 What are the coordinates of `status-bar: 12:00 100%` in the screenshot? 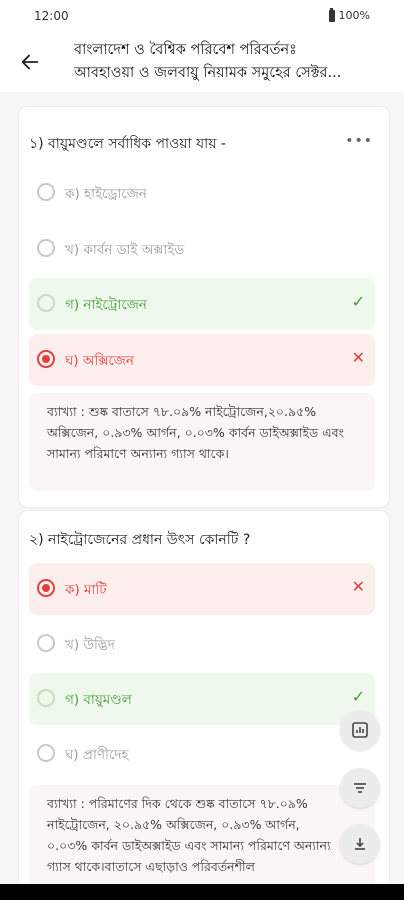 It's located at (202, 17).